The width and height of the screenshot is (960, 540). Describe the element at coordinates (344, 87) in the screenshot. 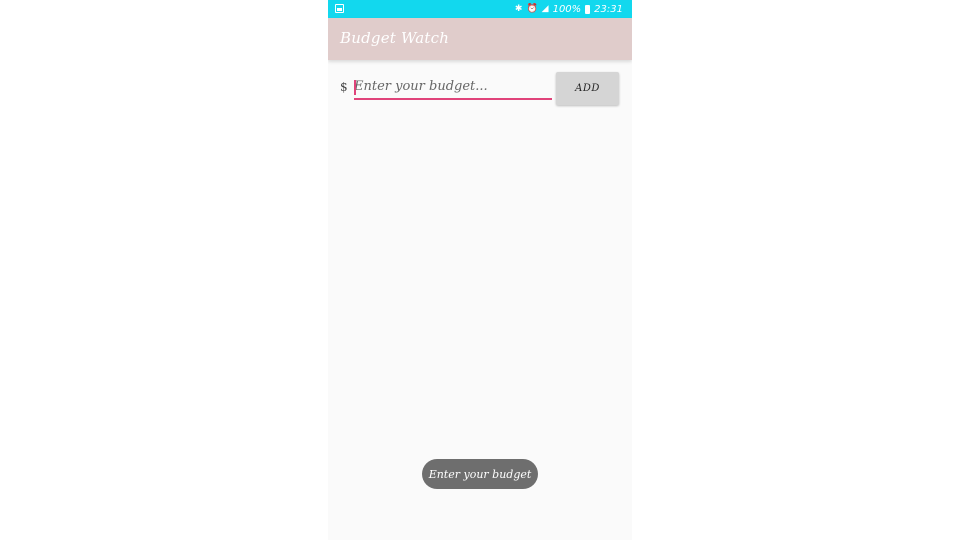

I see `currency-symbol: $` at that location.